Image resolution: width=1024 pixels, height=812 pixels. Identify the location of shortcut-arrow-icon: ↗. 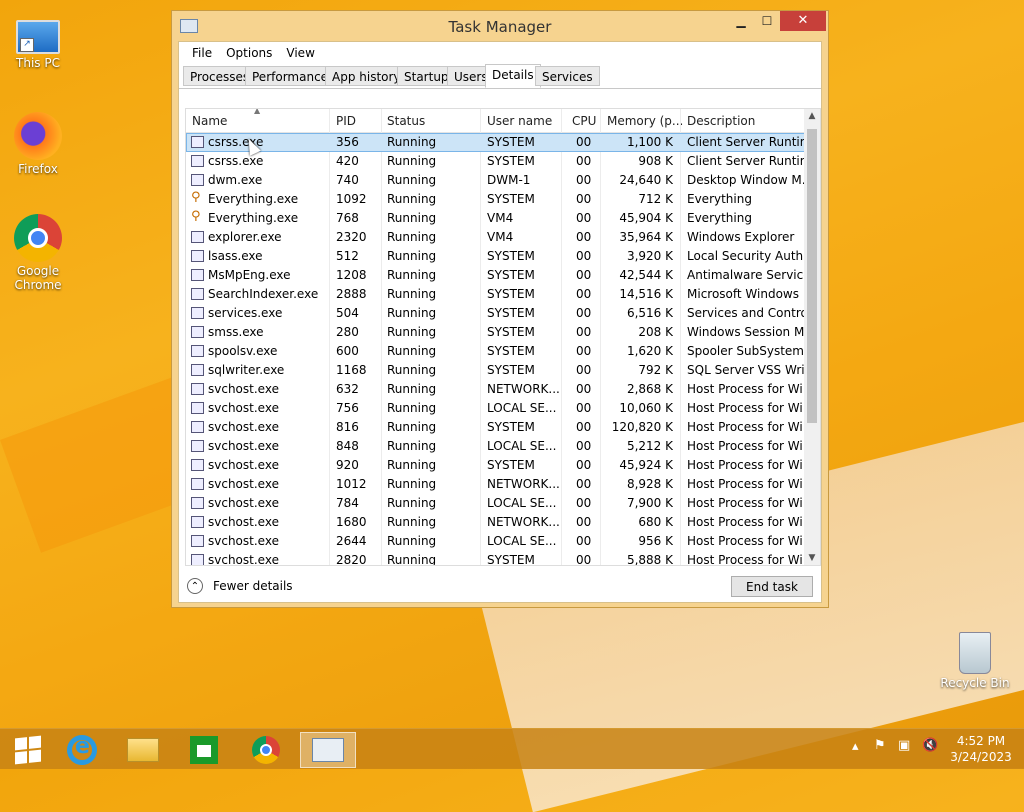
(27, 45).